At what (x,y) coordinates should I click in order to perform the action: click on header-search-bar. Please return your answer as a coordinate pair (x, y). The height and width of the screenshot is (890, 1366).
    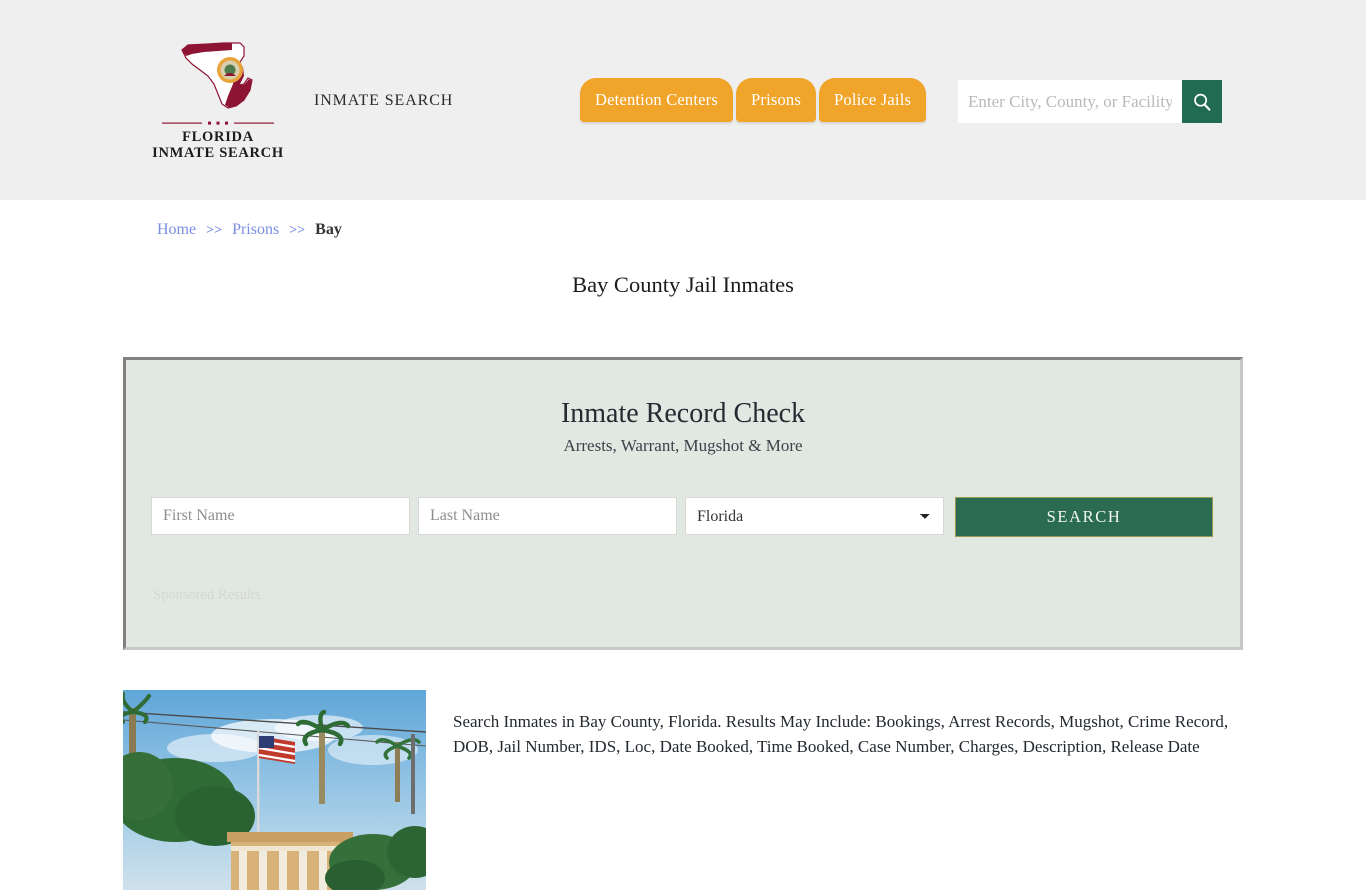
    Looking at the image, I should click on (1090, 101).